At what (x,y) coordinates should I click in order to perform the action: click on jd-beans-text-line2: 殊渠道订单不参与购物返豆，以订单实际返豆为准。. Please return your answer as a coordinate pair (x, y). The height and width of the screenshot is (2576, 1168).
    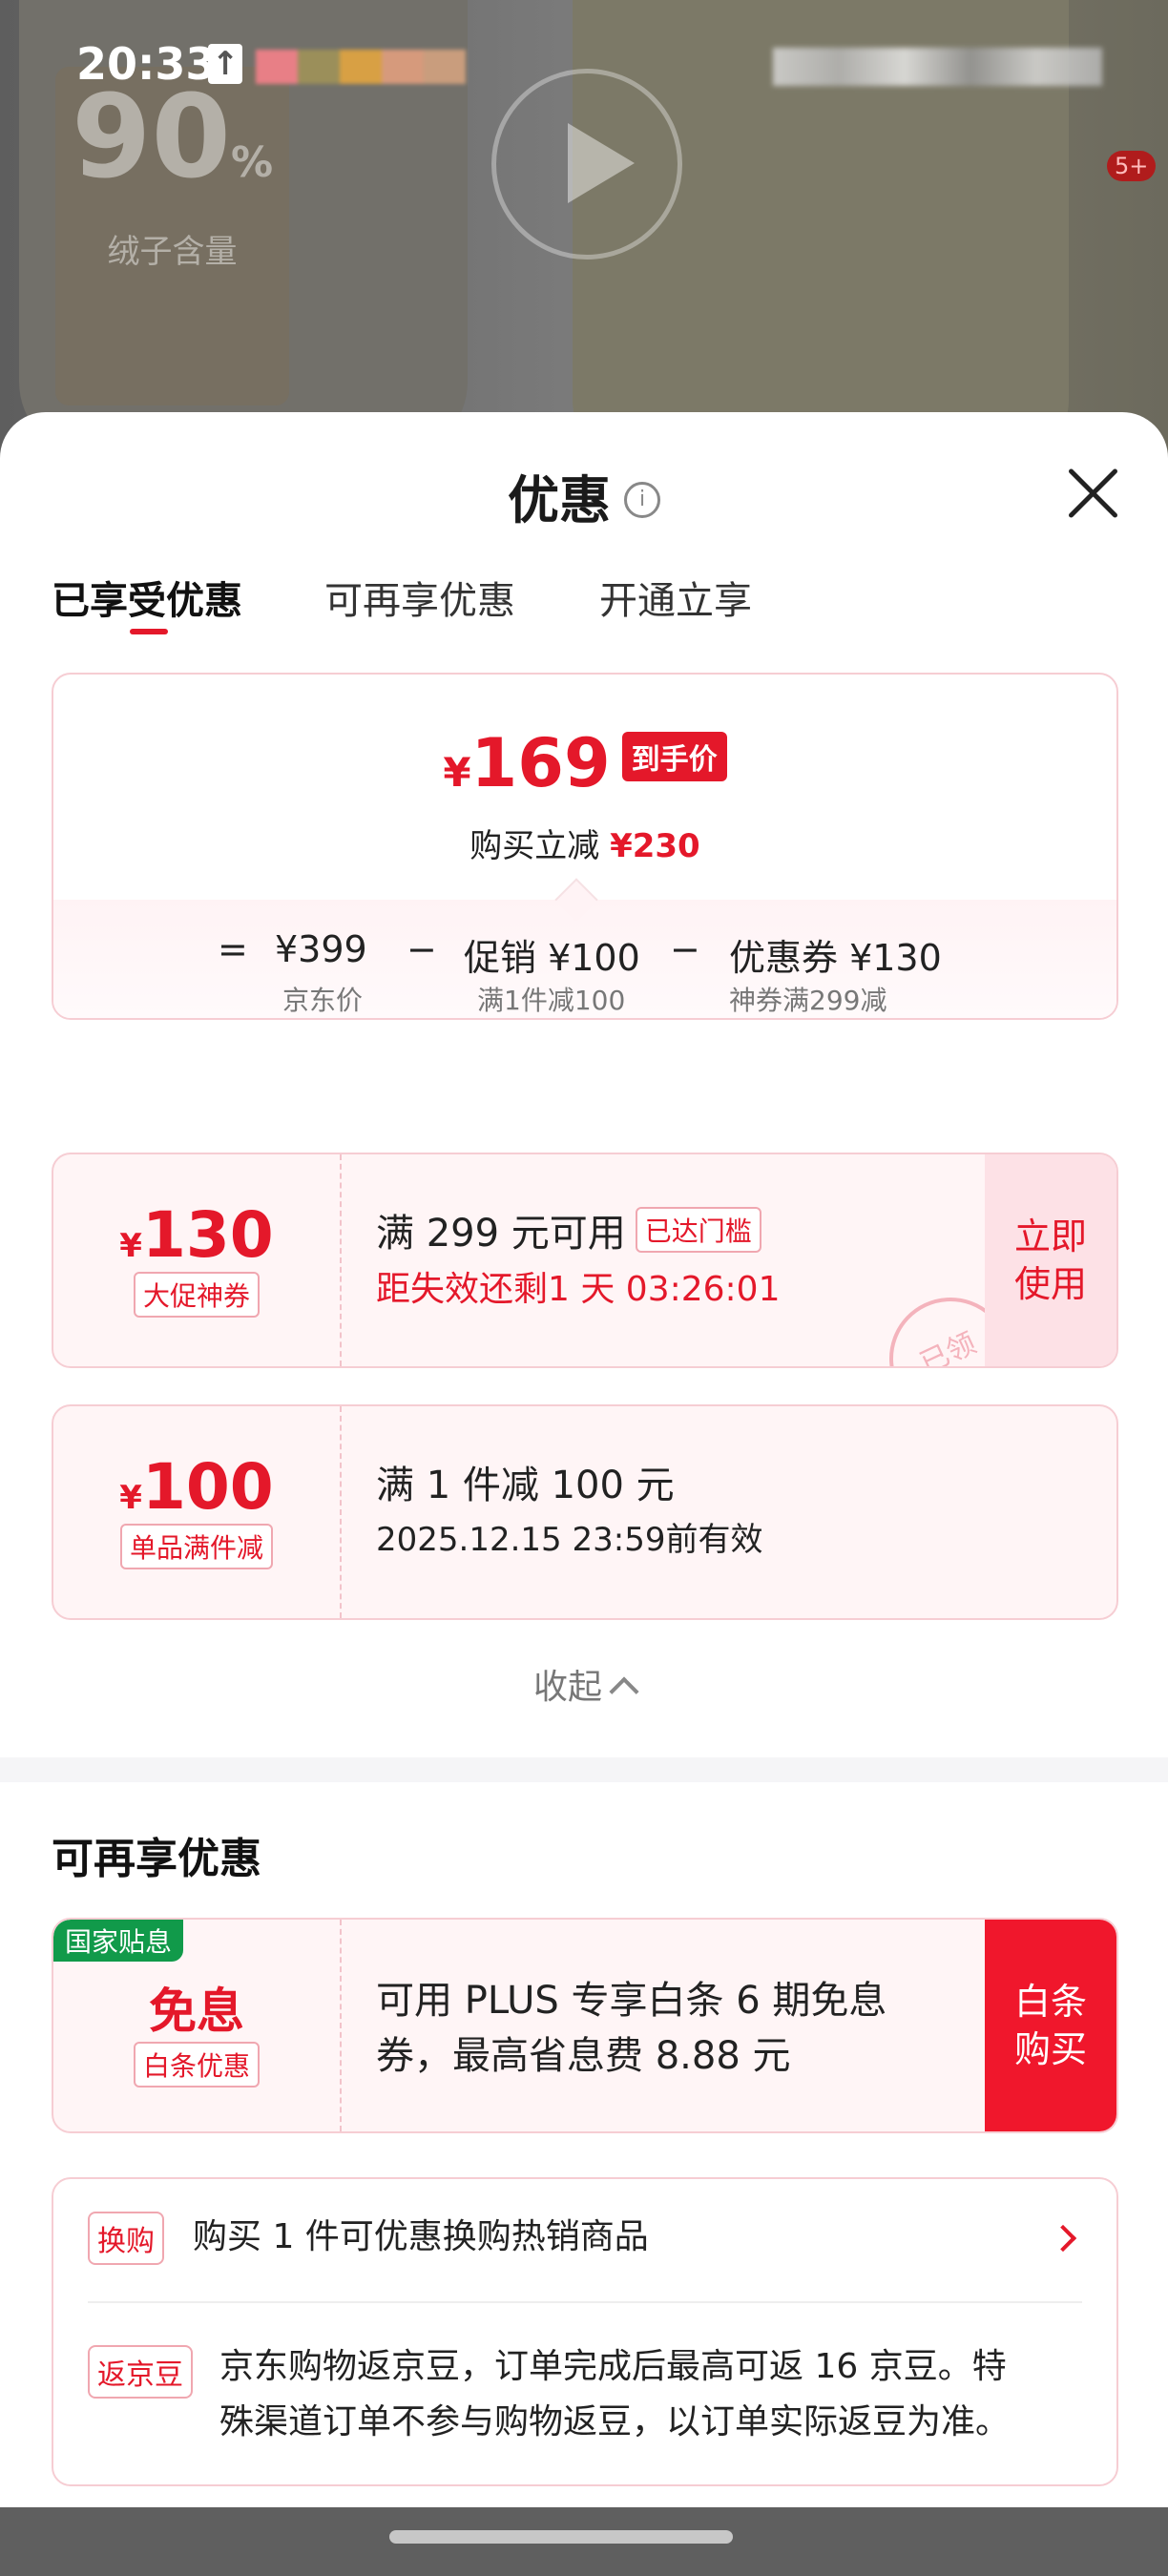
    Looking at the image, I should click on (615, 2421).